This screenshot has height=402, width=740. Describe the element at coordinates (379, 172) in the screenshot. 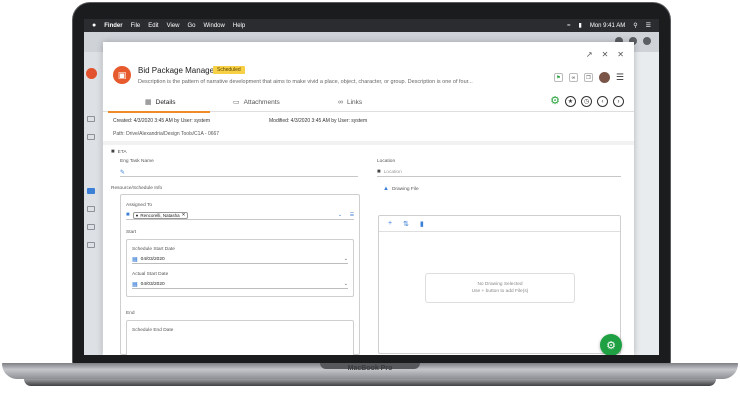

I see `location-icon: ■` at that location.